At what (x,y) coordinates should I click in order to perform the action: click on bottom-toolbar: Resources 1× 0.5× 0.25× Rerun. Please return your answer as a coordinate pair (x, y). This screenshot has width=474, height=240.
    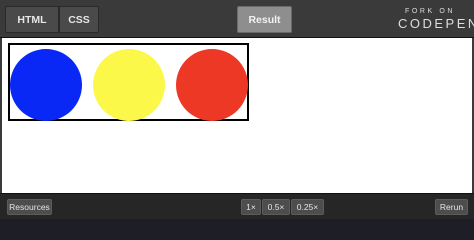
    Looking at the image, I should click on (237, 206).